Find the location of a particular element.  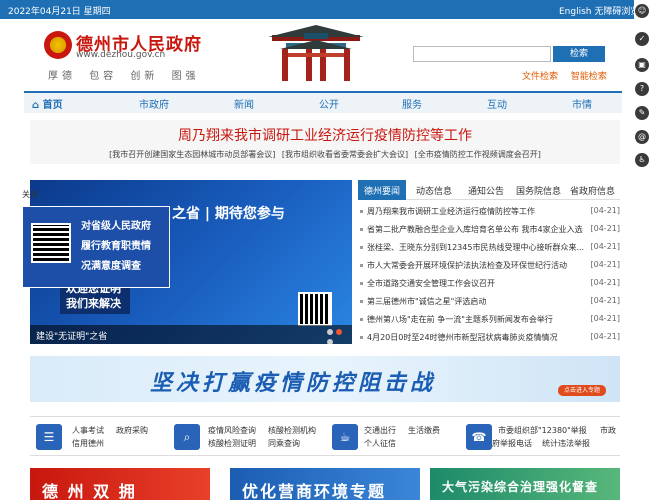

nav-item-news: 新闻 is located at coordinates (244, 103).